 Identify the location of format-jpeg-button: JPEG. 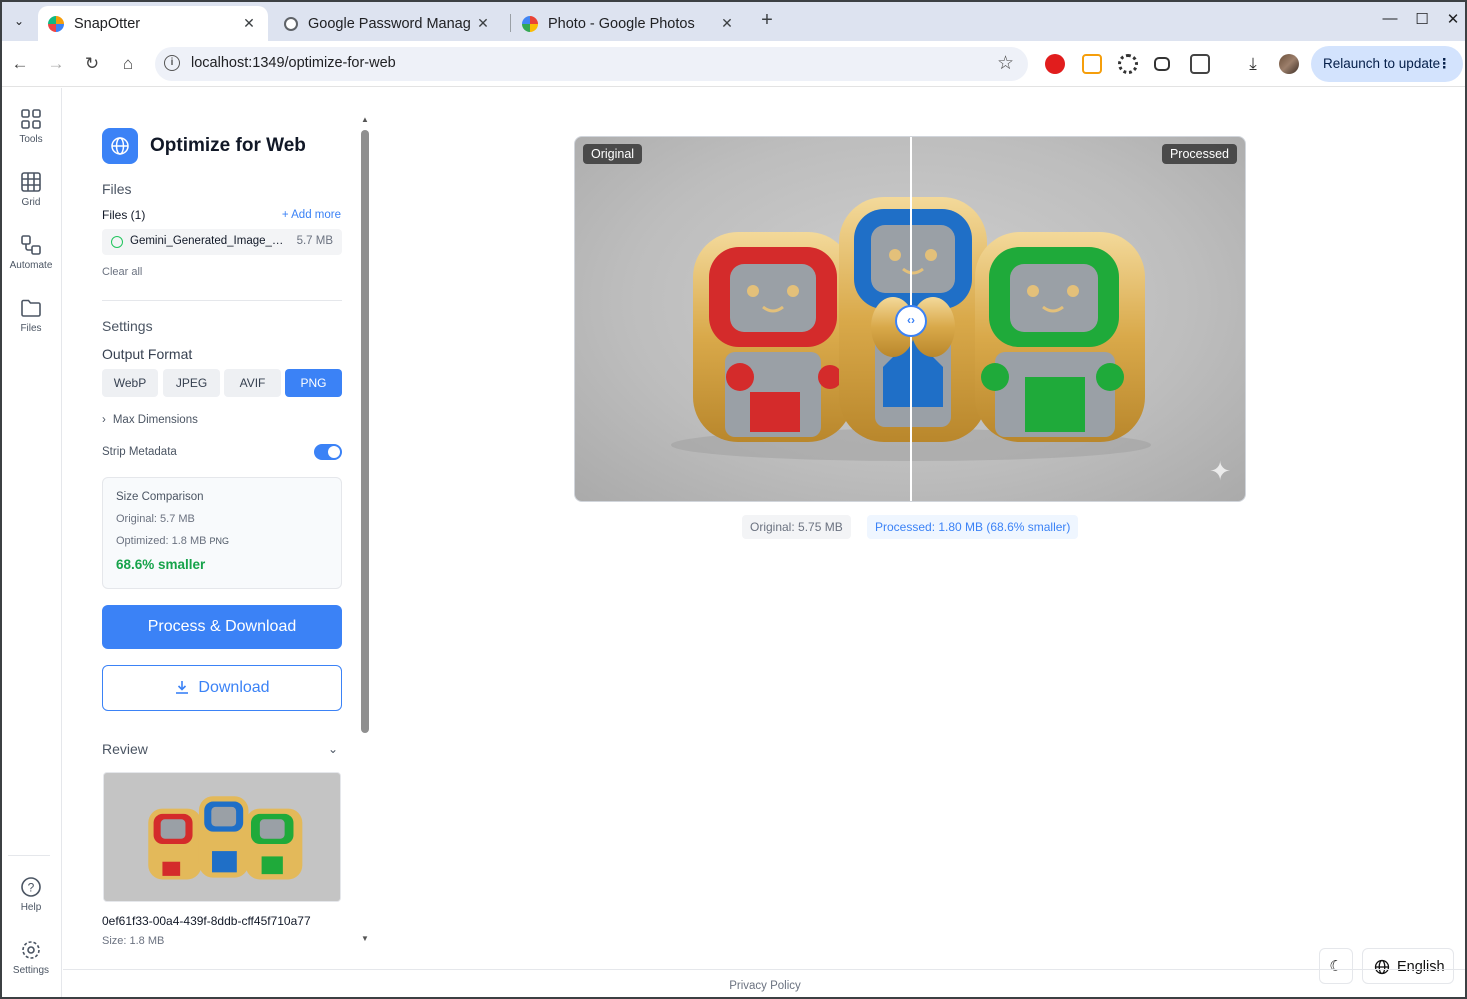
(191, 383).